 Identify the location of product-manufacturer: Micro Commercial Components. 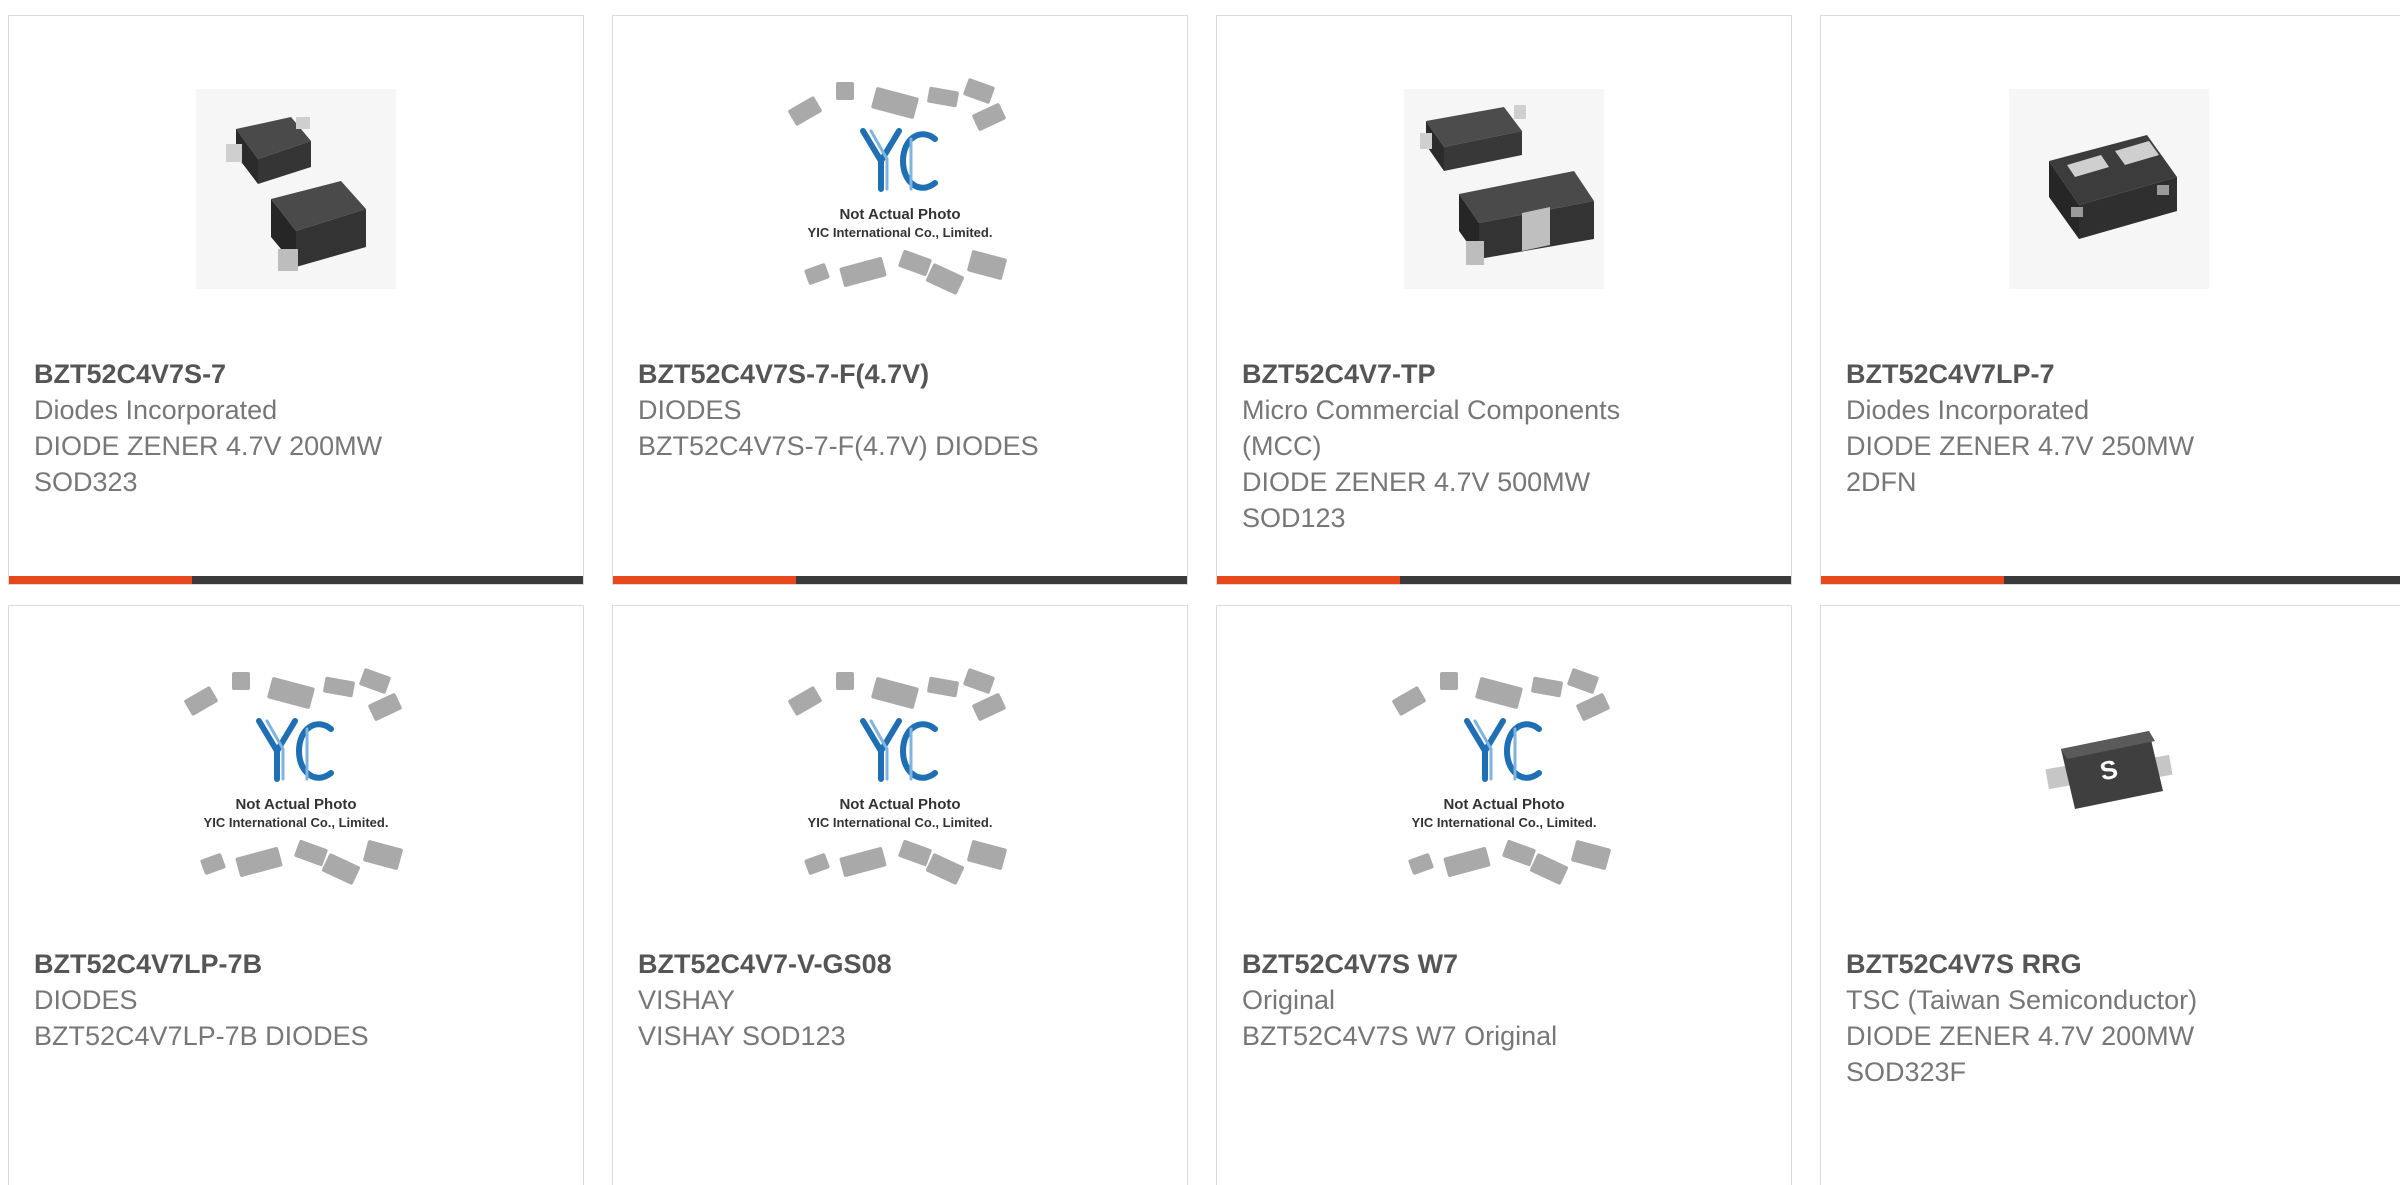
(1431, 410).